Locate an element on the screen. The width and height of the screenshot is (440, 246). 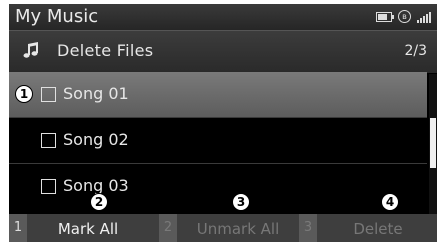
signal-icon is located at coordinates (424, 17).